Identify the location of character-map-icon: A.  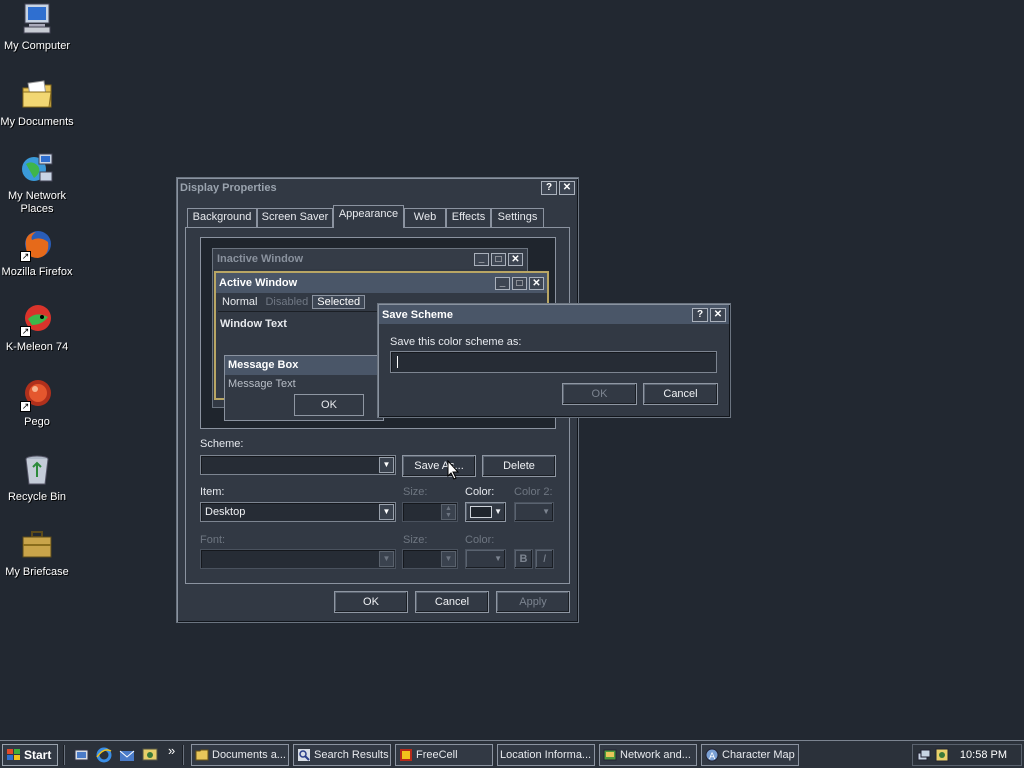
(712, 755).